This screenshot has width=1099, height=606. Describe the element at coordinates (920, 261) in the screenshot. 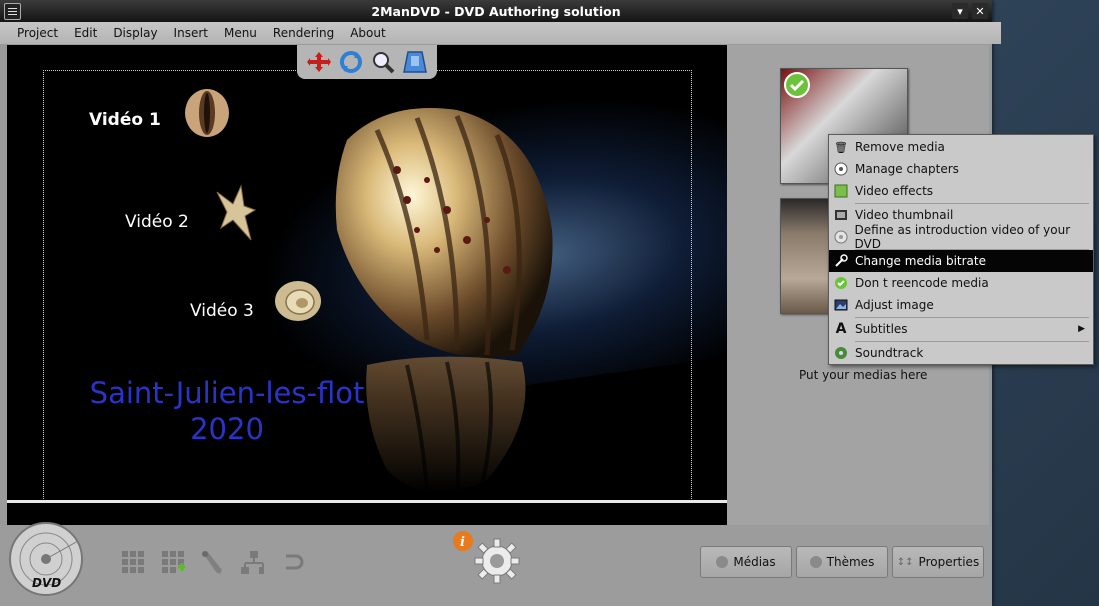

I see `menu-item-label: Change media bitrate` at that location.